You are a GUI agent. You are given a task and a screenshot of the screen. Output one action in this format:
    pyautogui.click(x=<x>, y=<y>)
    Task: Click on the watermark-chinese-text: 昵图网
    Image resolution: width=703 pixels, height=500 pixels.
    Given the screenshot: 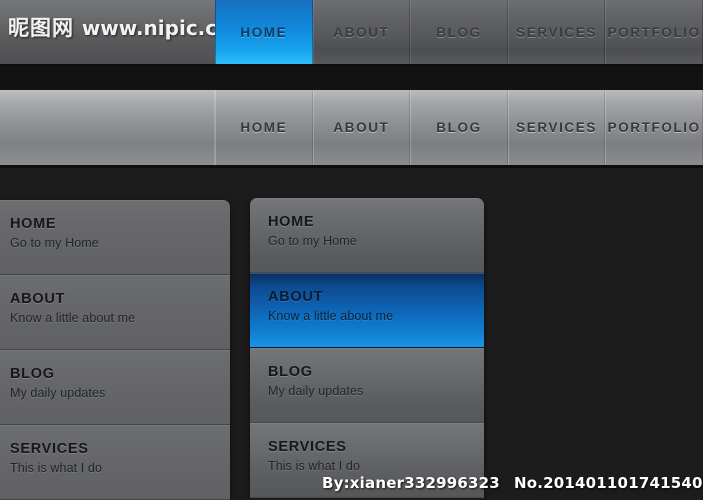 What is the action you would take?
    pyautogui.click(x=41, y=28)
    